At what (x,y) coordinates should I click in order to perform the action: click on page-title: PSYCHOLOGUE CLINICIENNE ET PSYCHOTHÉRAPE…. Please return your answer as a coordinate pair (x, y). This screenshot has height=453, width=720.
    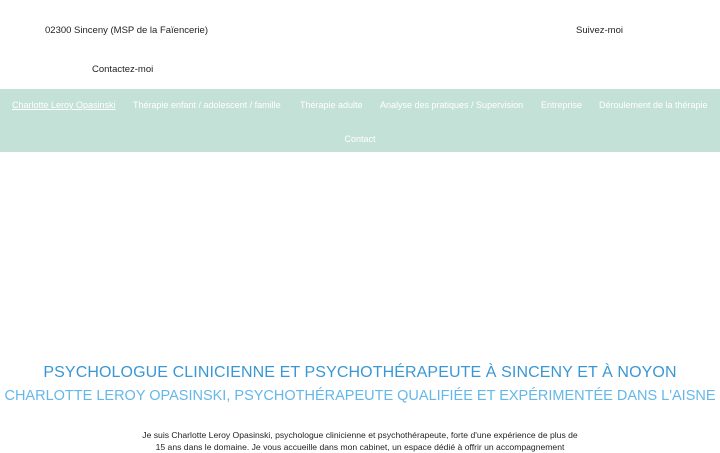
    Looking at the image, I should click on (360, 373).